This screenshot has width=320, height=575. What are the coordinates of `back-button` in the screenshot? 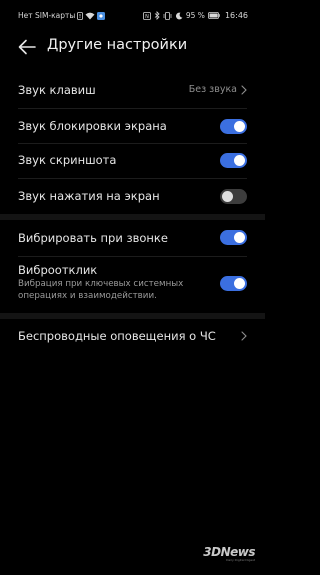 It's located at (27, 47).